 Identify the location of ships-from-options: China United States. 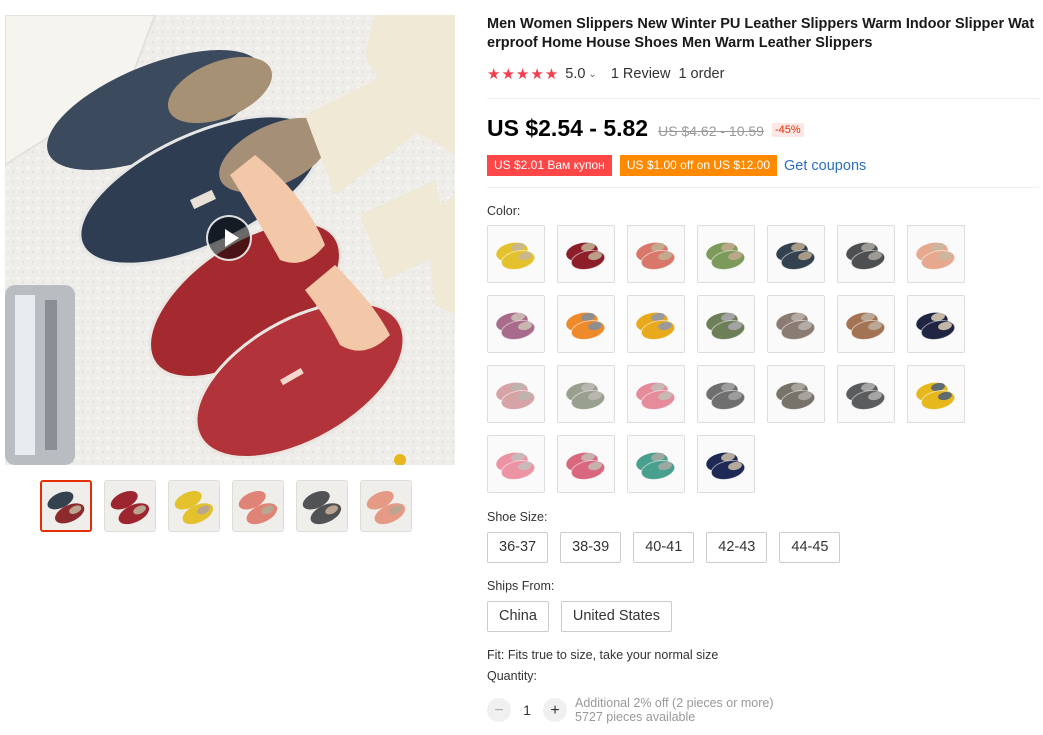
(762, 616).